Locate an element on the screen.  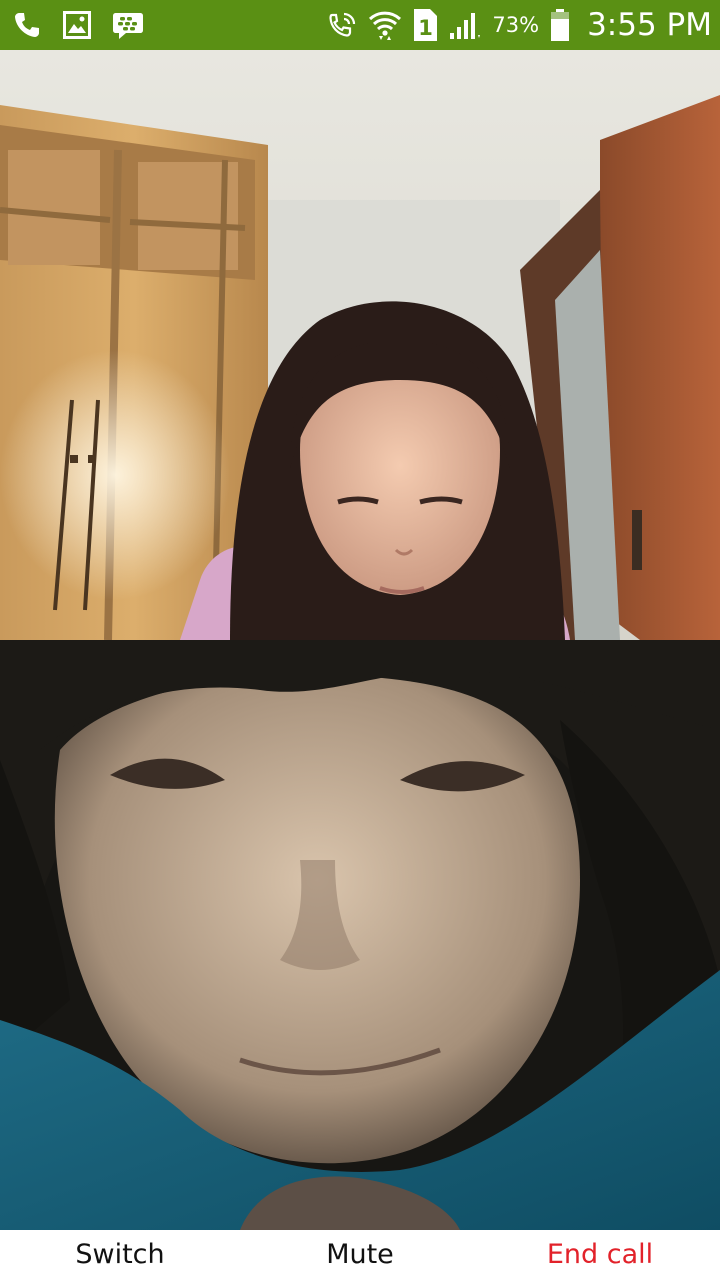
mute-button: Mute is located at coordinates (360, 1255).